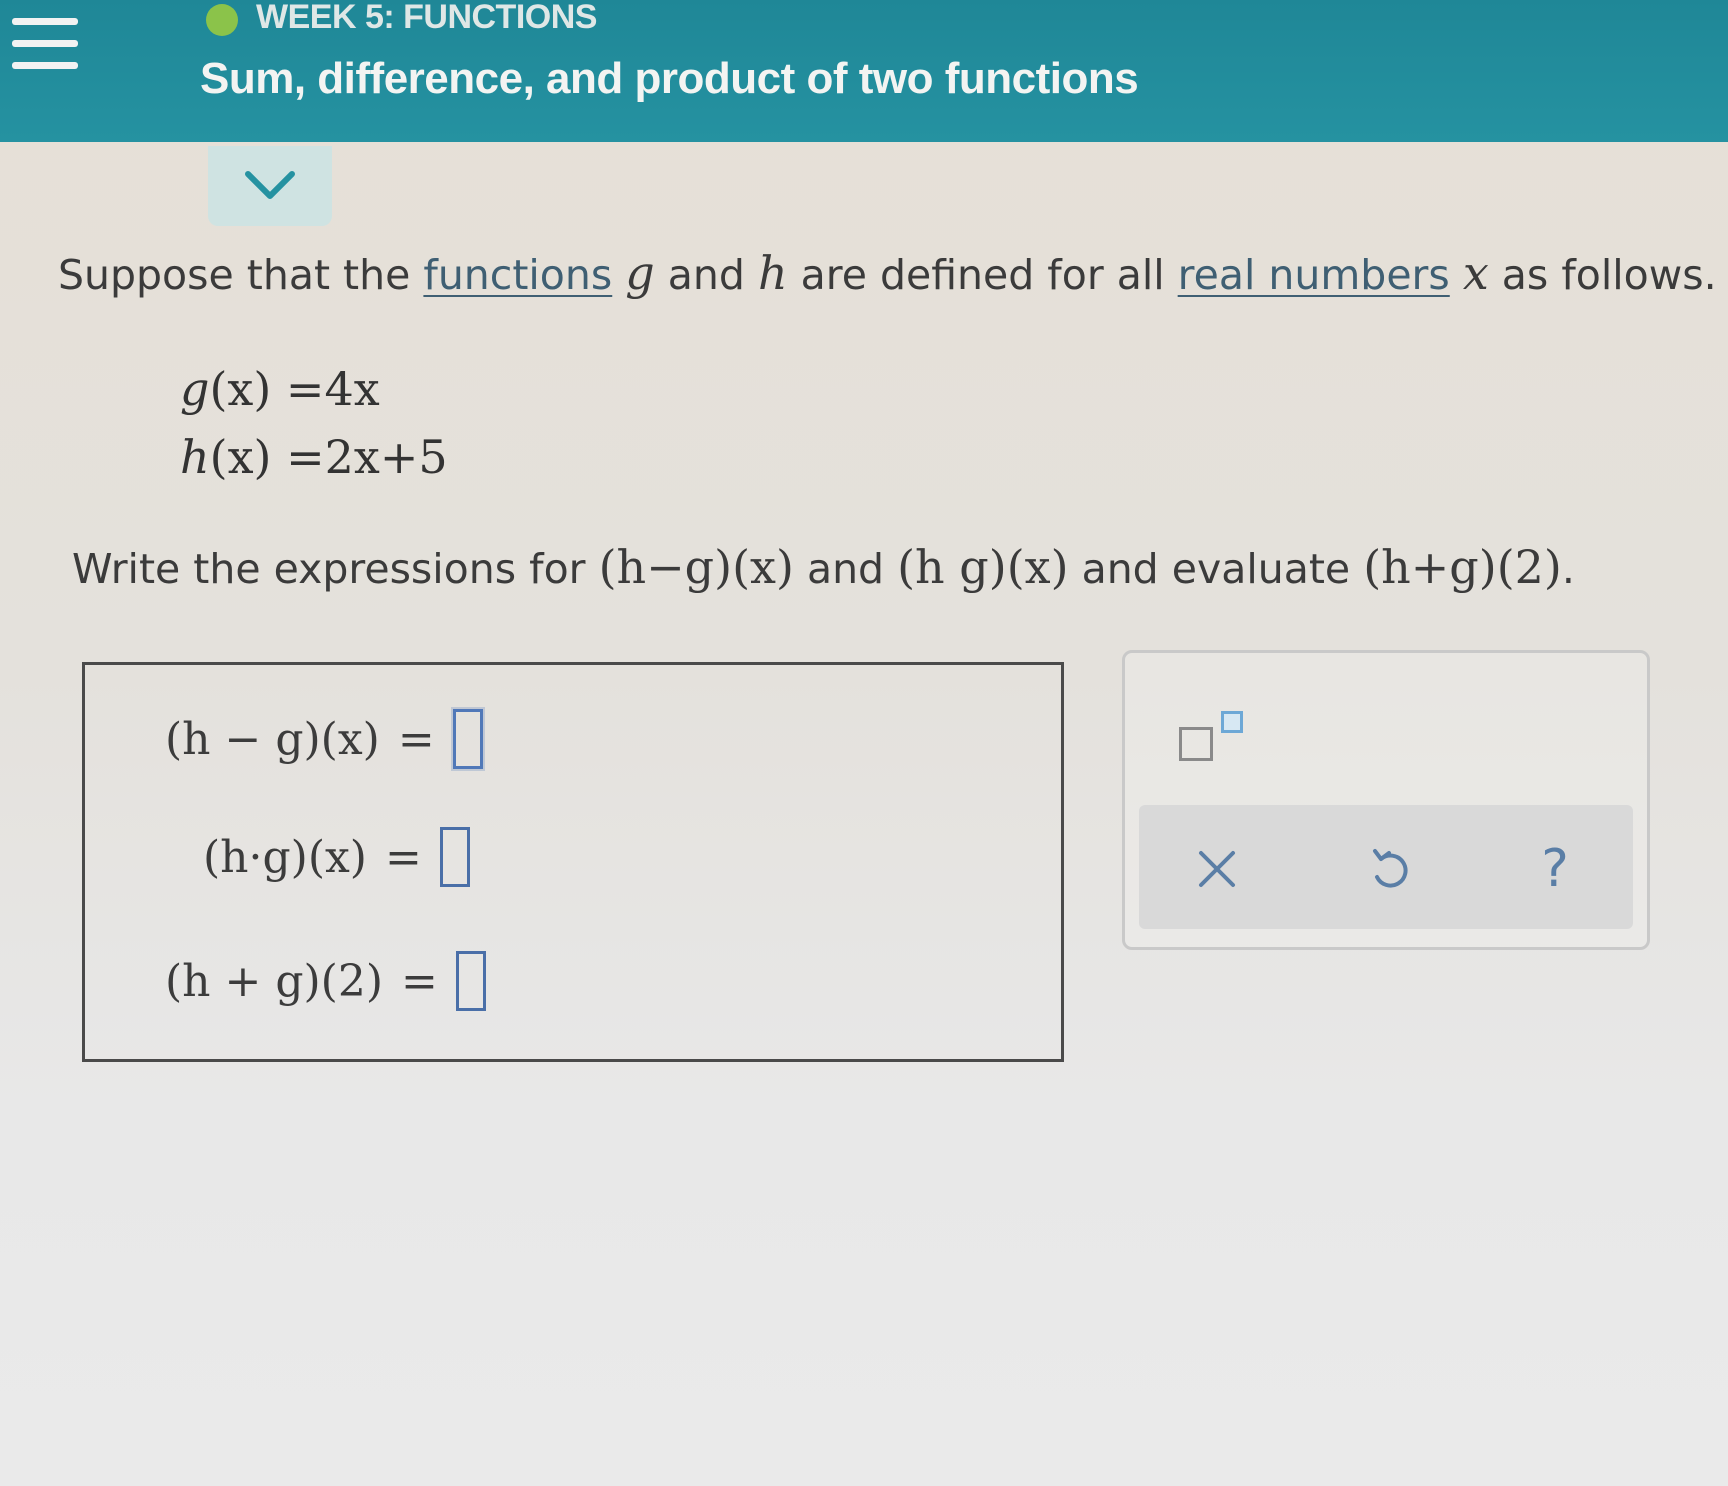 Image resolution: width=1728 pixels, height=1486 pixels. I want to click on sum-answer-input, so click(470, 981).